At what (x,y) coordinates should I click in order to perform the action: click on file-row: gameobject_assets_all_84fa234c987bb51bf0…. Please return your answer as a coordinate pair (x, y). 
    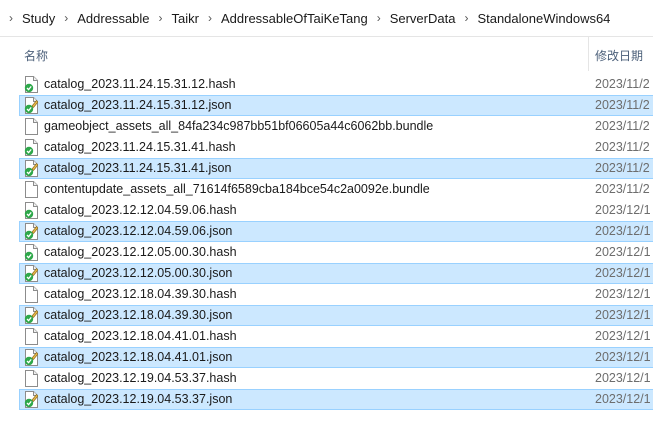
    Looking at the image, I should click on (336, 126).